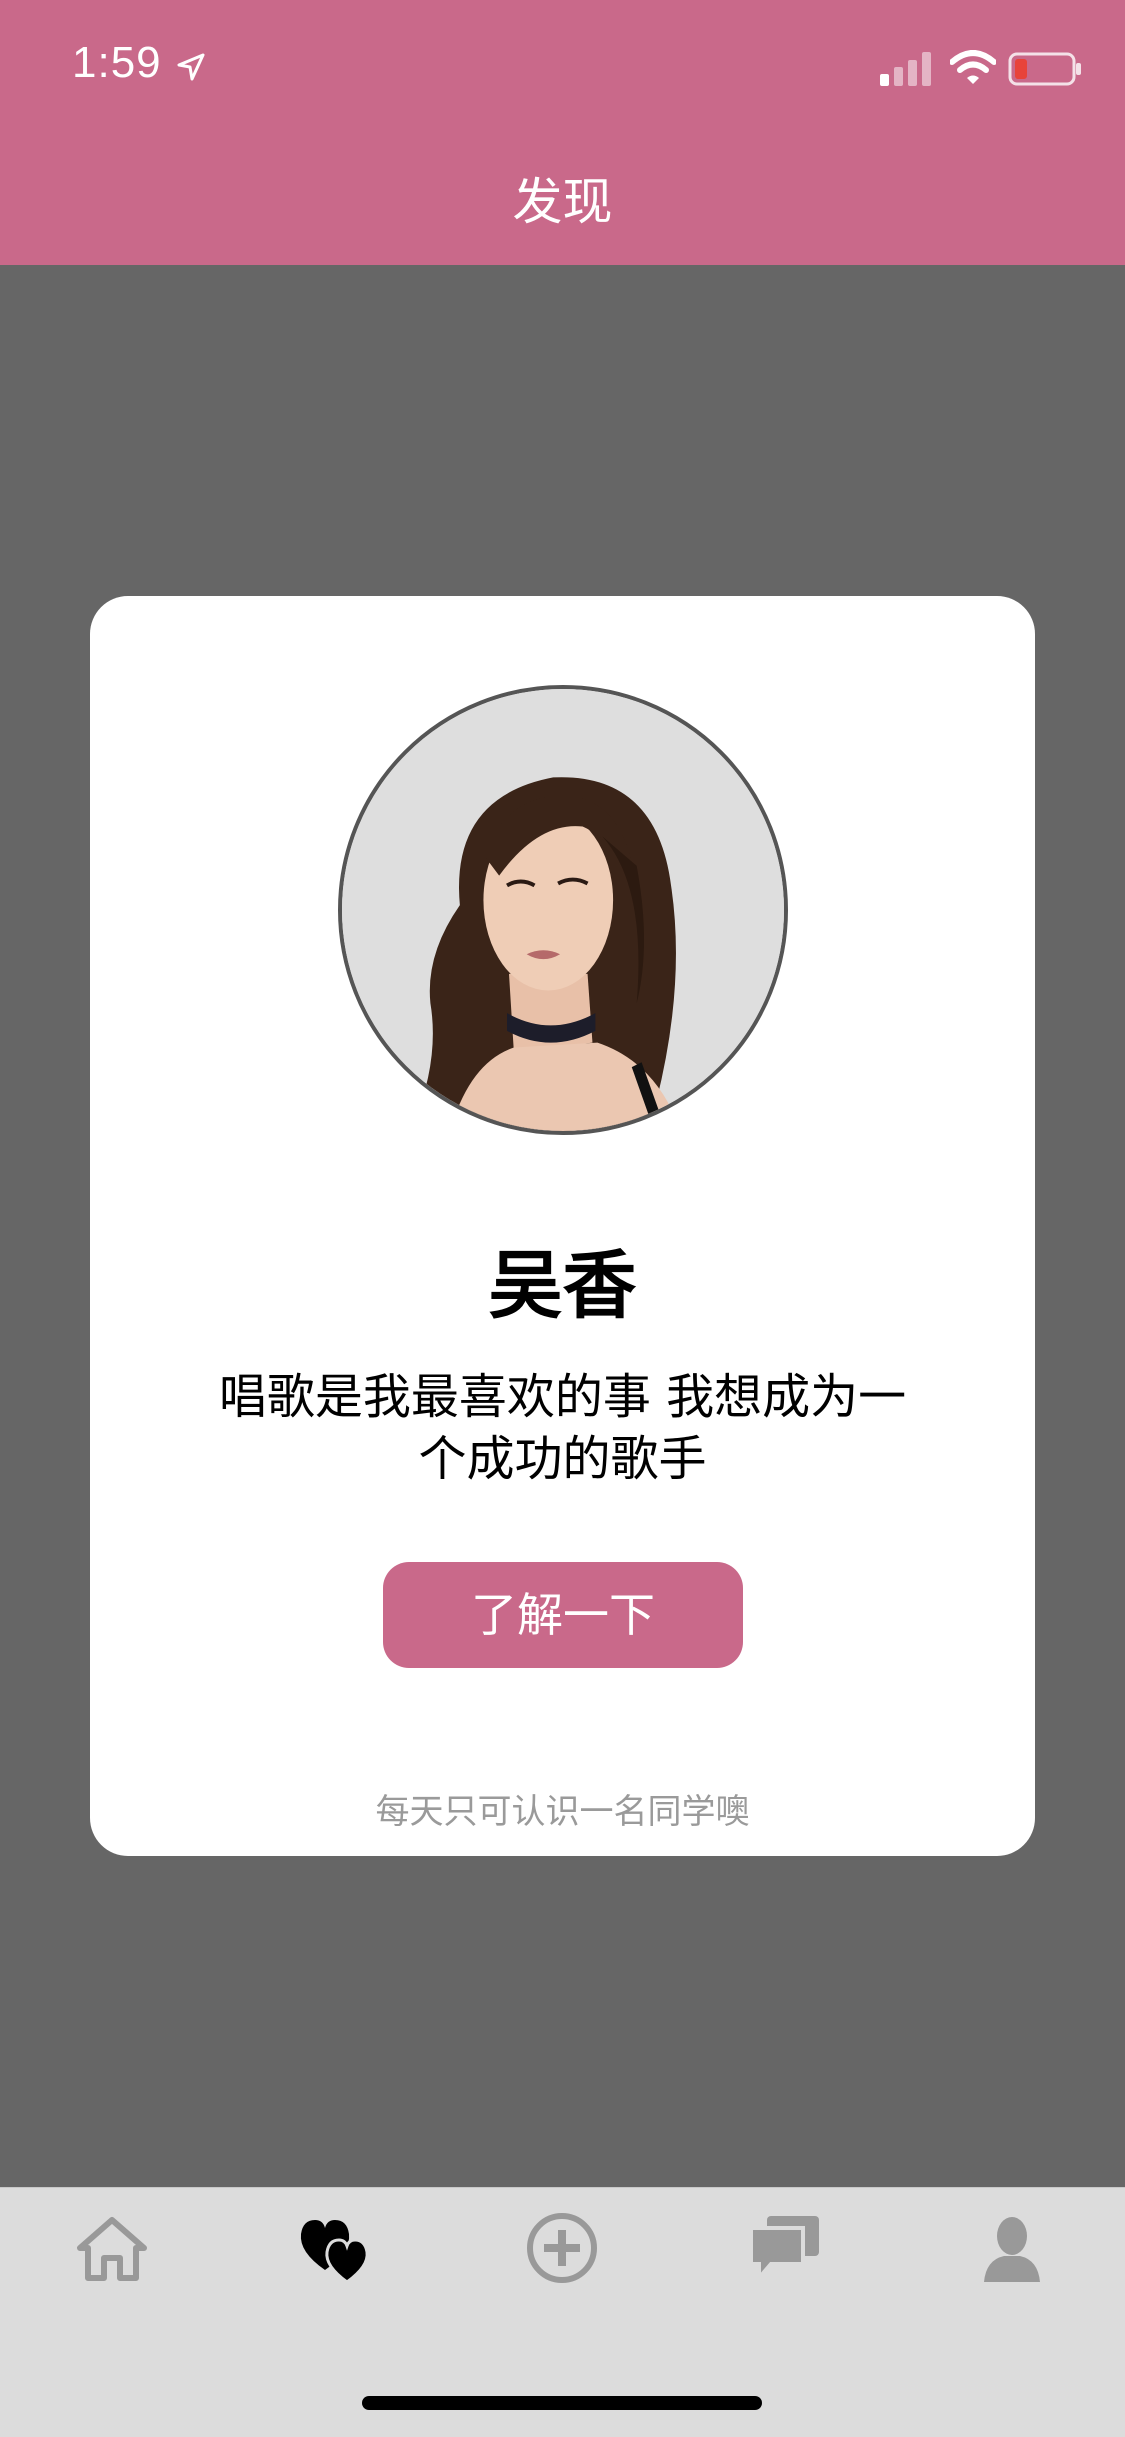 This screenshot has height=2437, width=1125. I want to click on signal-icon, so click(905, 69).